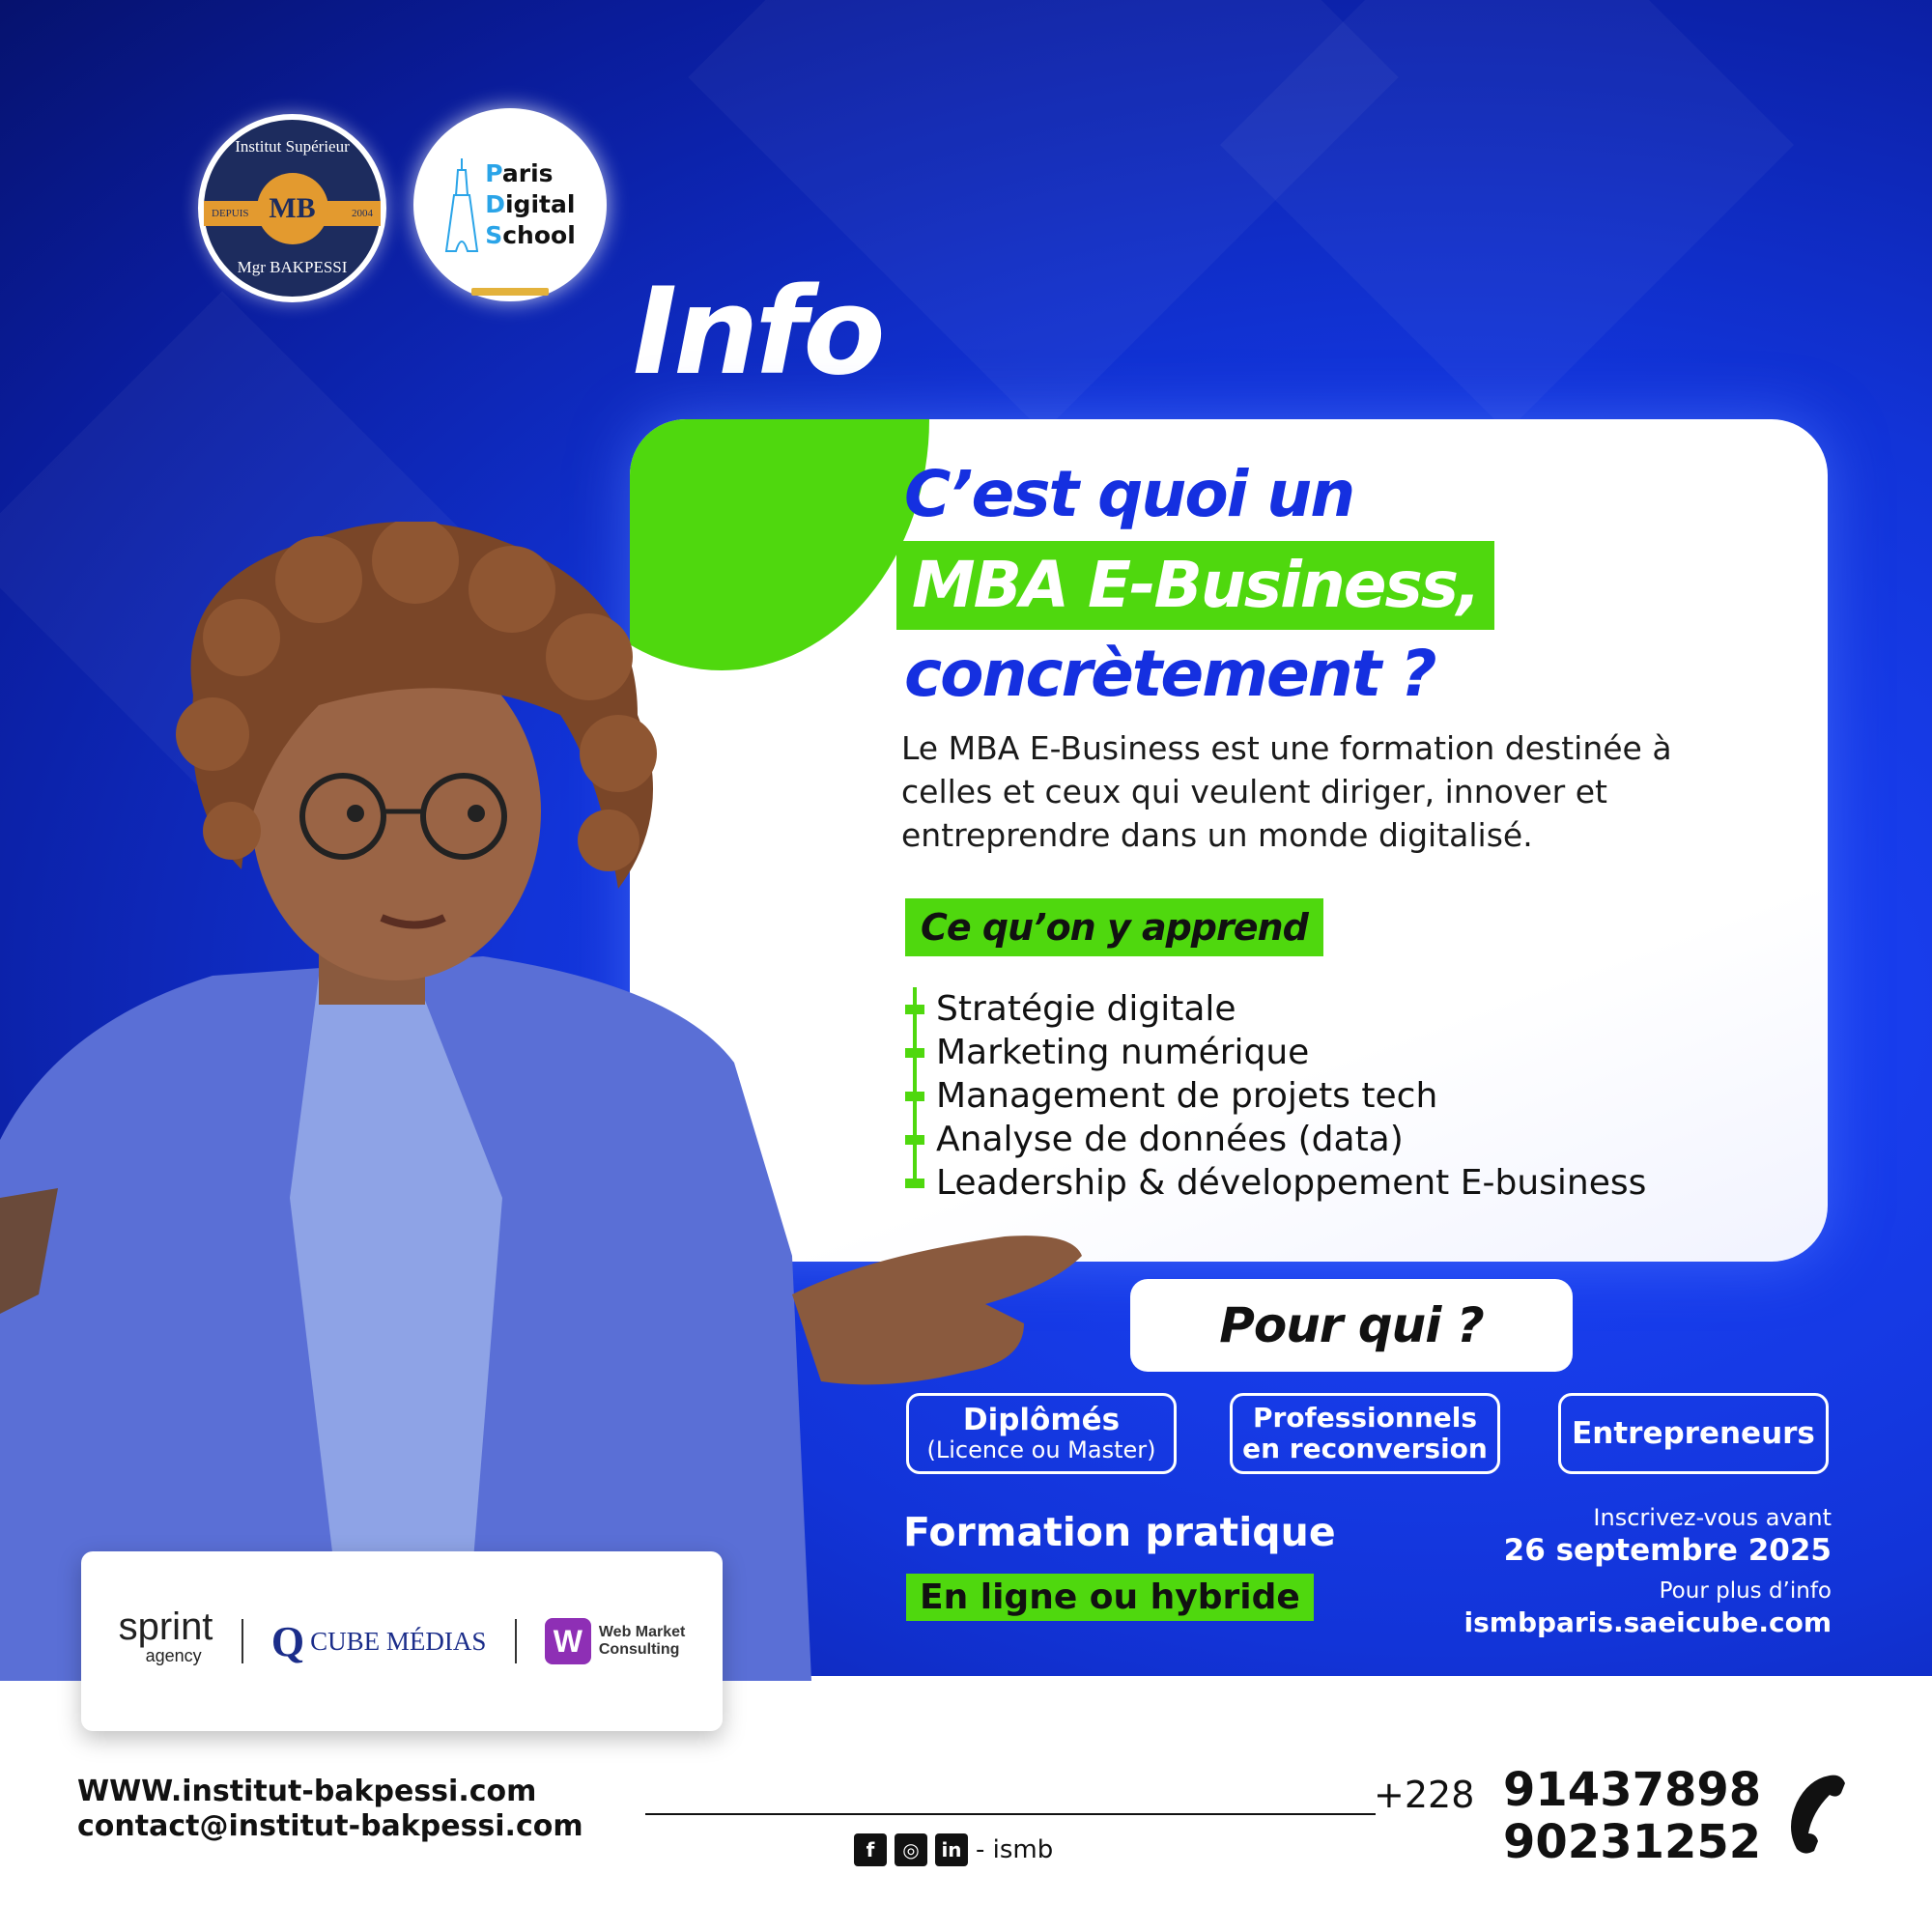 This screenshot has width=1932, height=1932. I want to click on deadline-date: 26 septembre 2025, so click(1667, 1550).